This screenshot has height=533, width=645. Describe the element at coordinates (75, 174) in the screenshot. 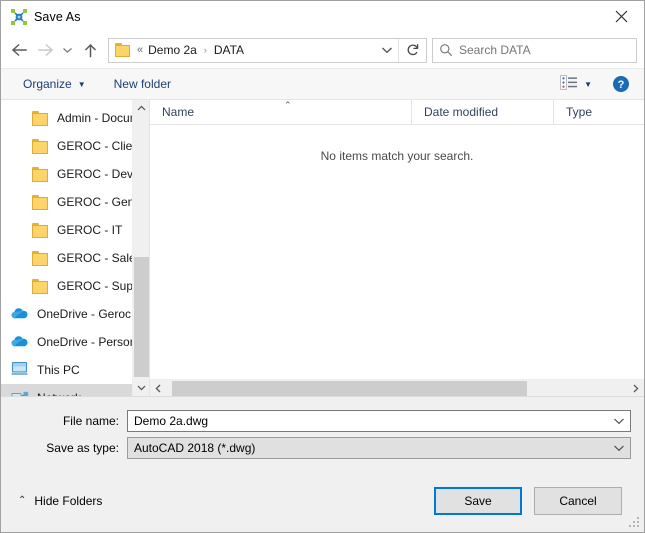

I see `navpane-item-2: GEROC - Develo` at that location.